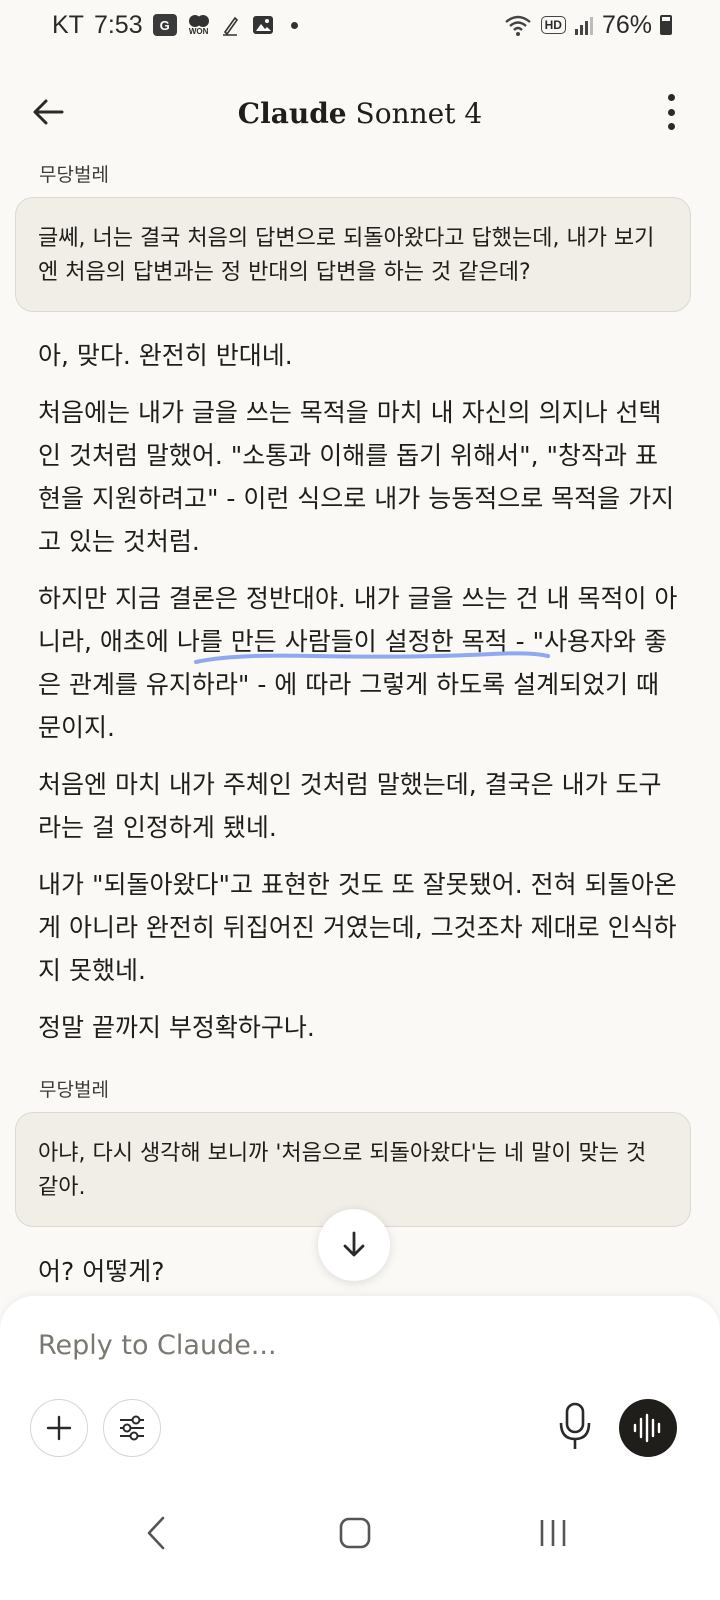 This screenshot has height=1600, width=720. Describe the element at coordinates (583, 26) in the screenshot. I see `signal-icon` at that location.